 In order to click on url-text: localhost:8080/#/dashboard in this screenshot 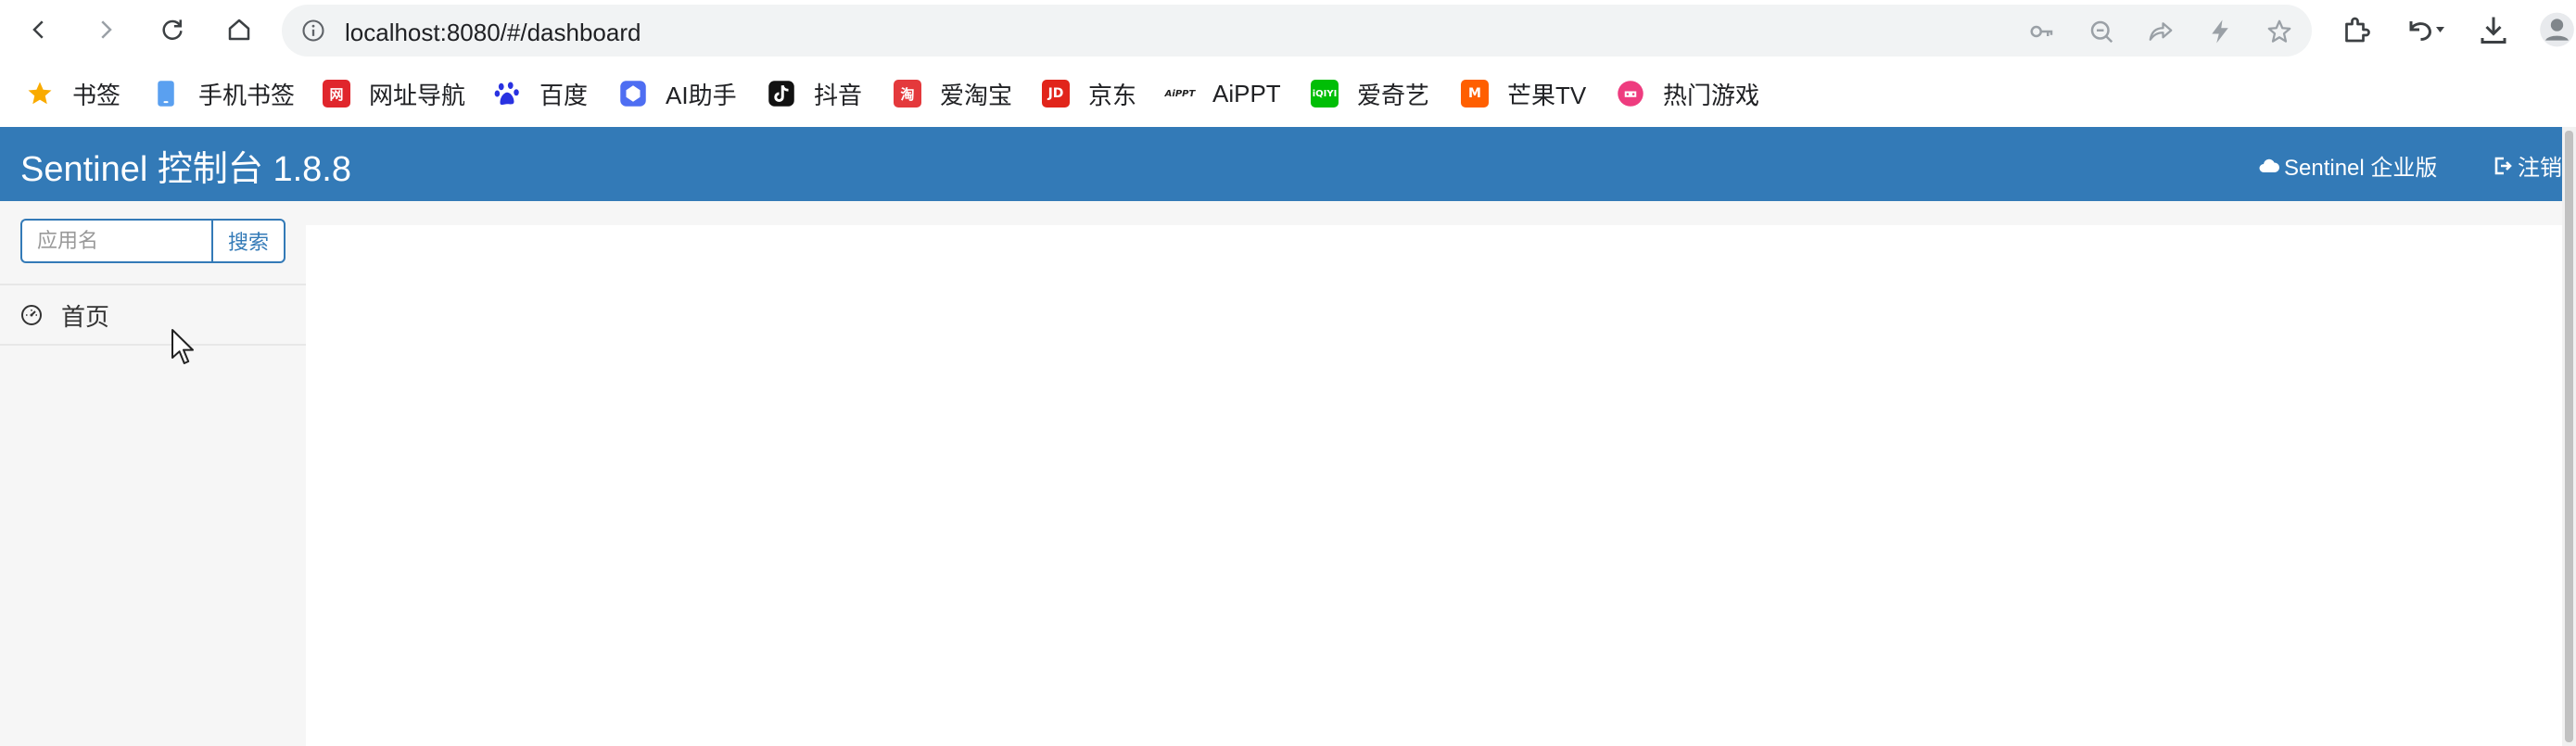, I will do `click(493, 33)`.